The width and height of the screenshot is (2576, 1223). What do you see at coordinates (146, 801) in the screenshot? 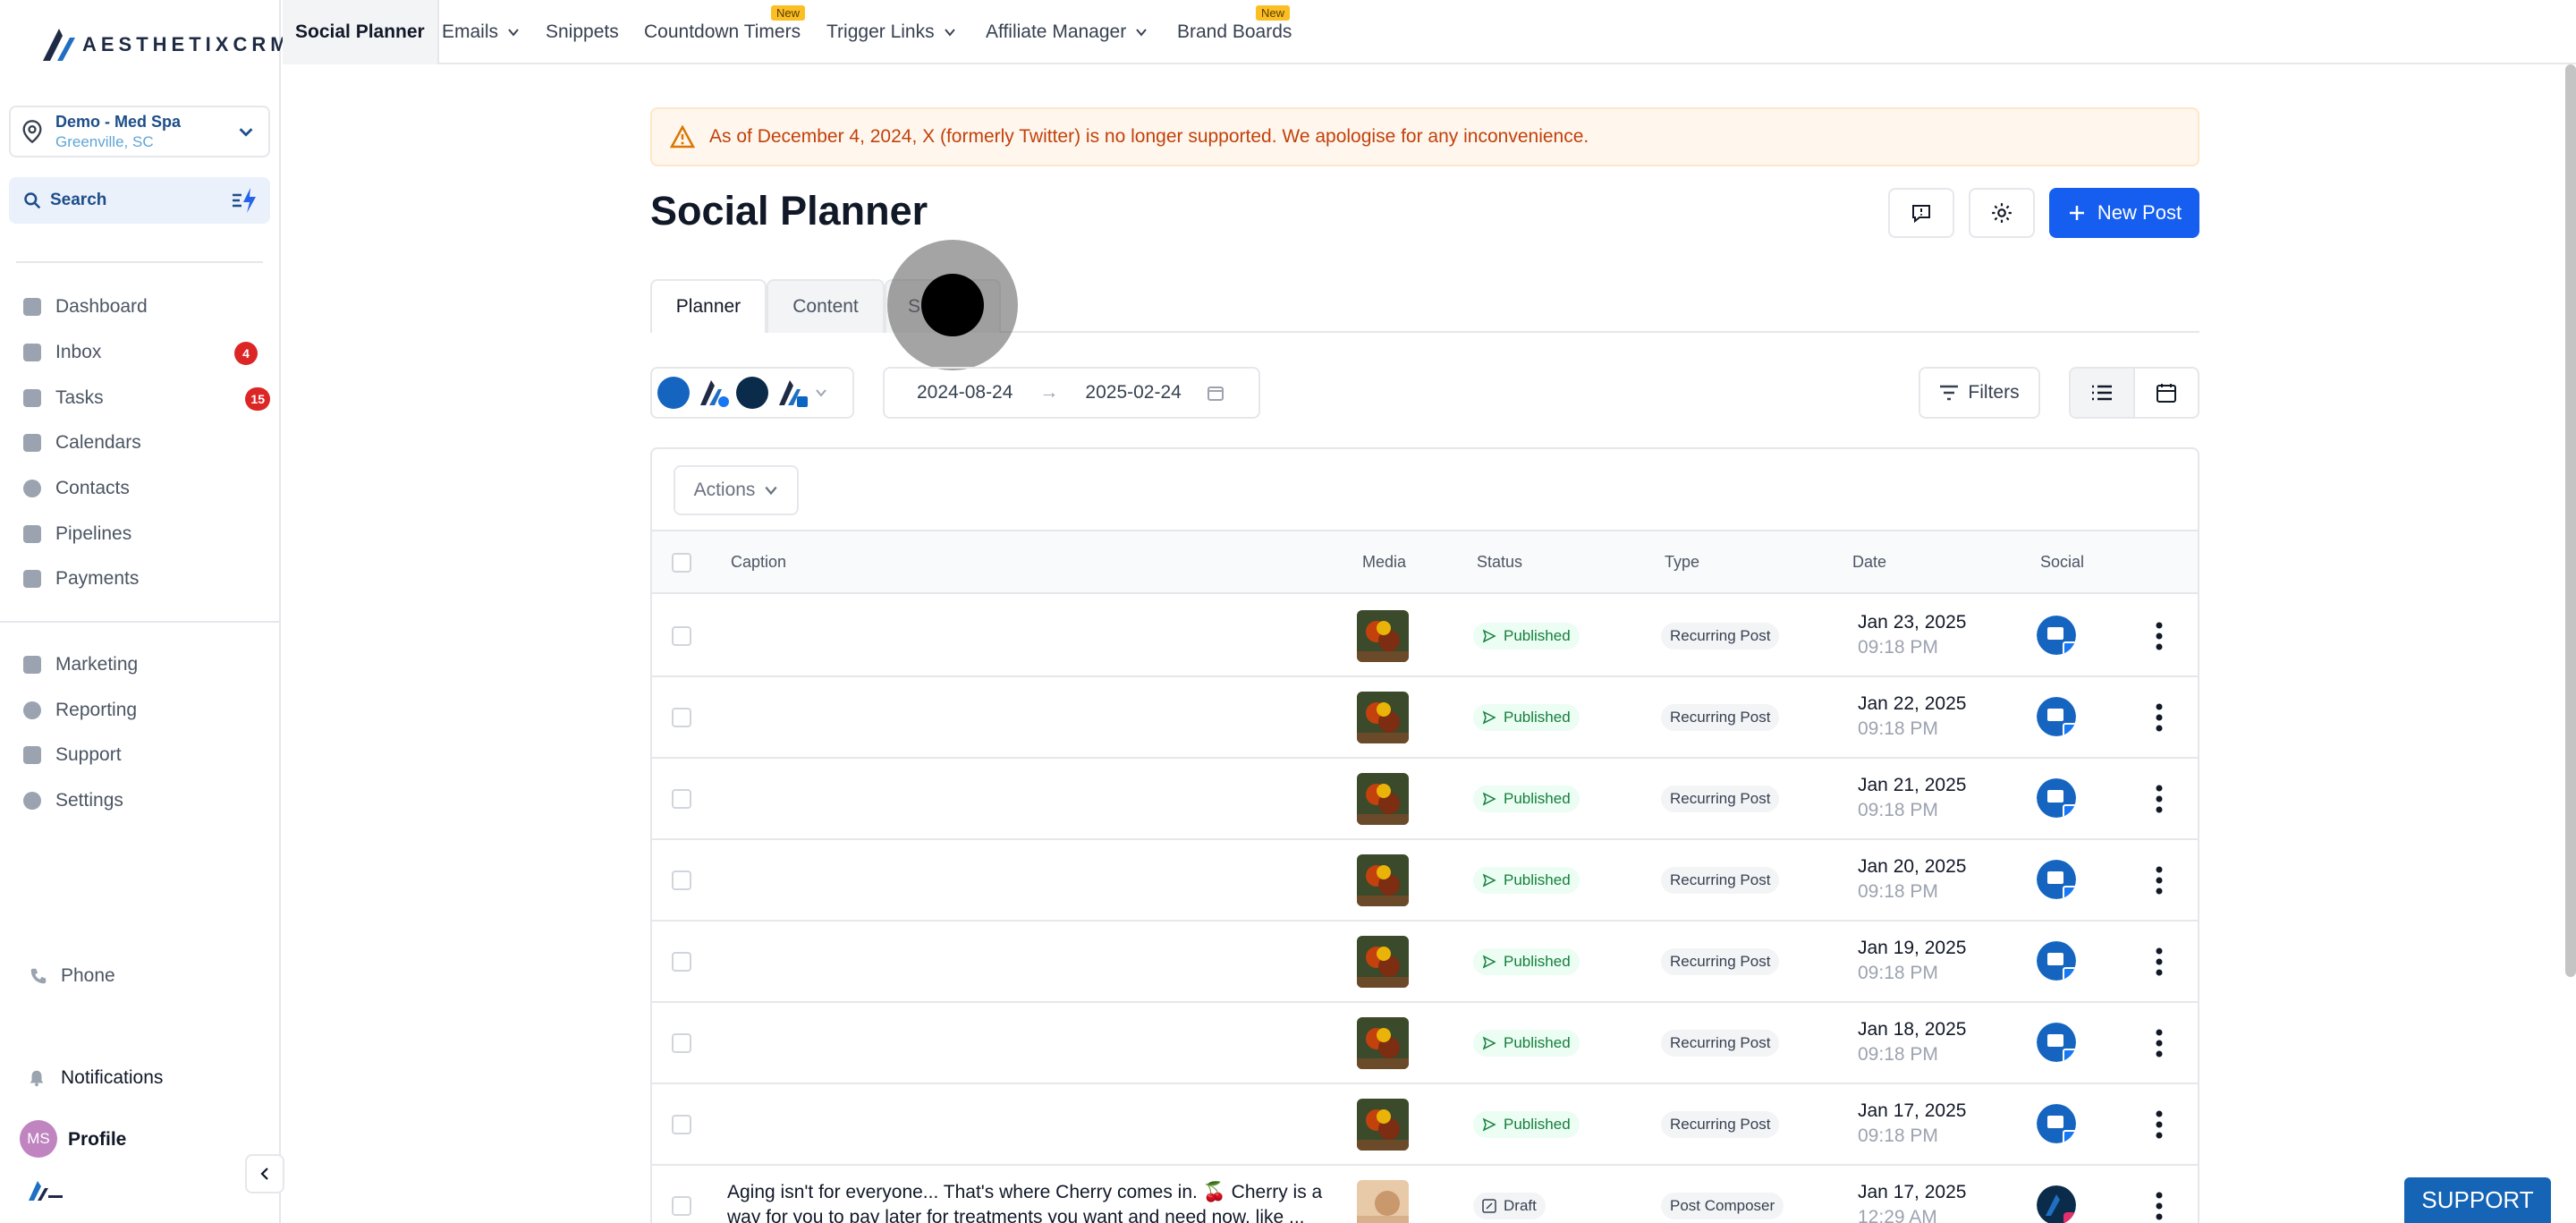
I see `sidebar-item-settings: Settings` at bounding box center [146, 801].